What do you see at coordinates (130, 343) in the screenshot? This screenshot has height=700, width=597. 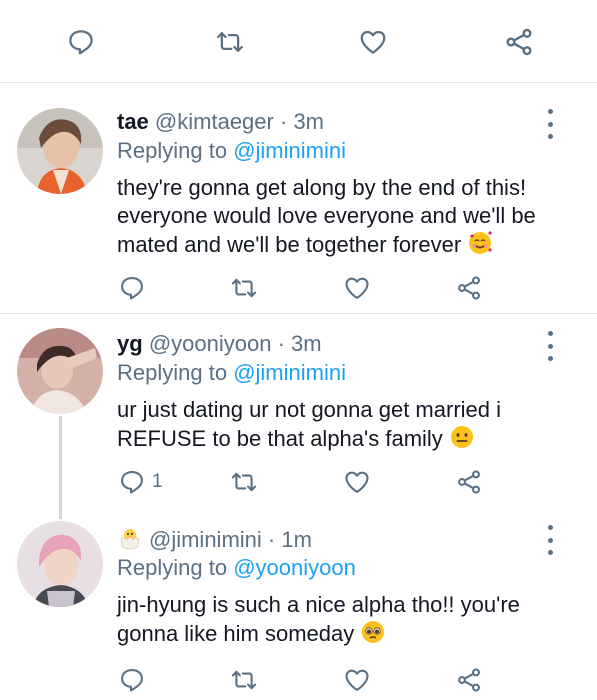 I see `display-name: yg` at bounding box center [130, 343].